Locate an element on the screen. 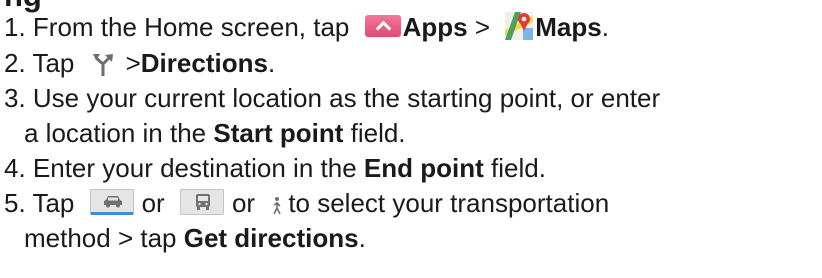  maps-label: Maps is located at coordinates (568, 27).